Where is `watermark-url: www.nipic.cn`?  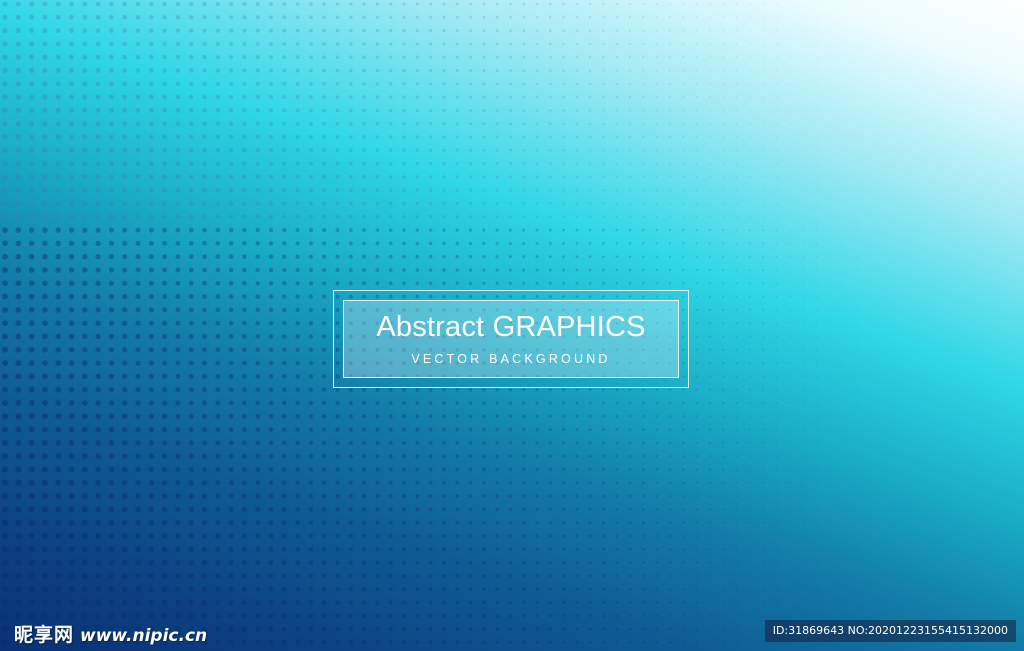
watermark-url: www.nipic.cn is located at coordinates (144, 636).